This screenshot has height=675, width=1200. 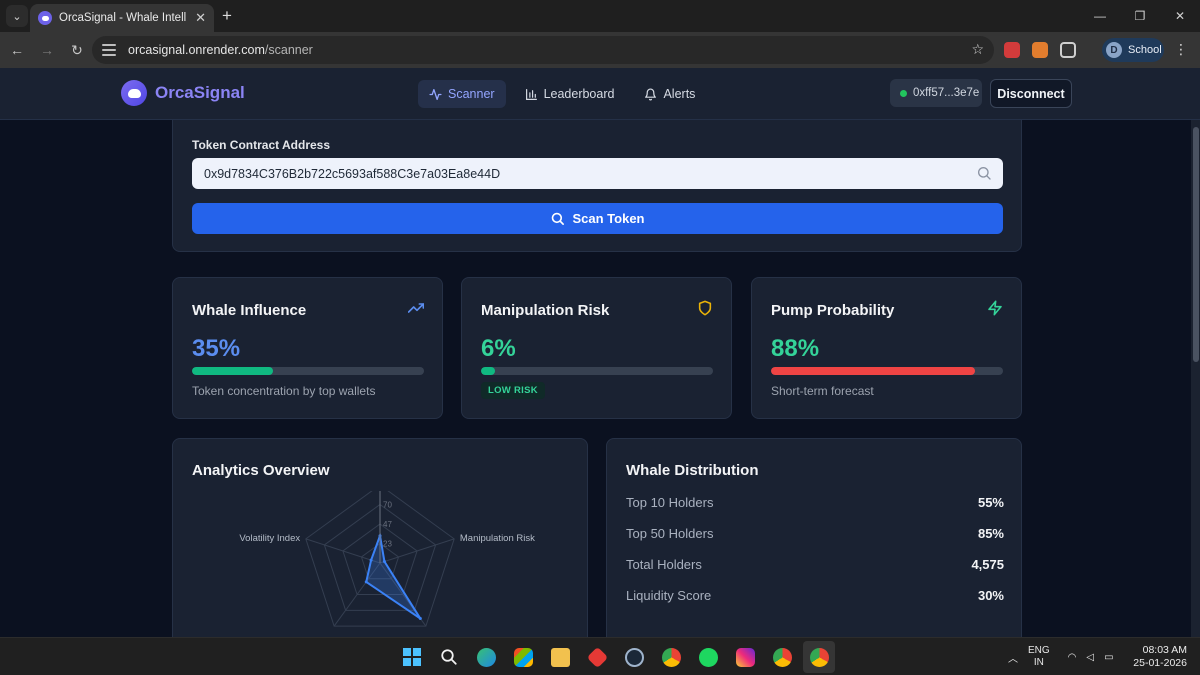 What do you see at coordinates (597, 173) in the screenshot?
I see `token-address-input` at bounding box center [597, 173].